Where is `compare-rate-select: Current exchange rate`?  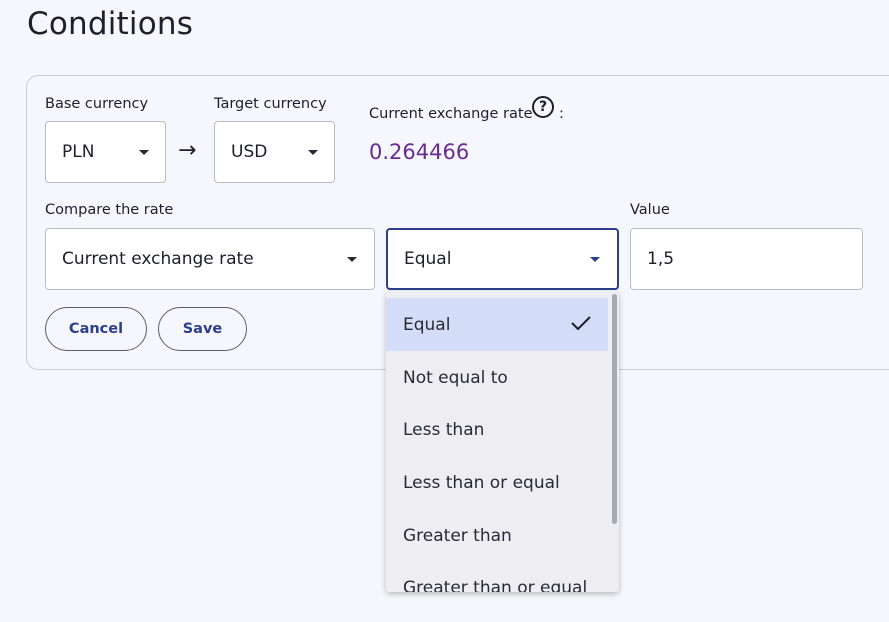
compare-rate-select: Current exchange rate is located at coordinates (210, 259).